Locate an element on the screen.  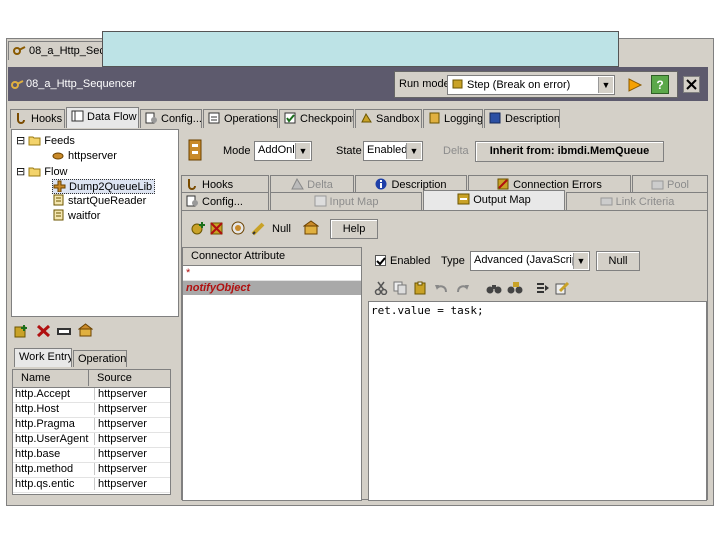
column-header-name: Name is located at coordinates (51, 378).